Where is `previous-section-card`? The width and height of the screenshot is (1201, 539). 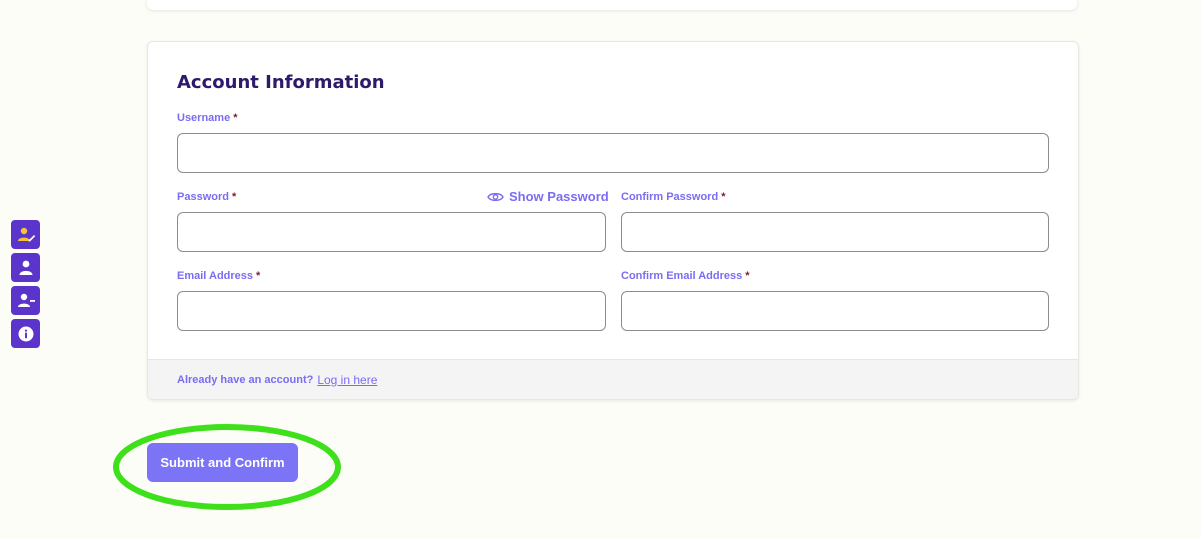
previous-section-card is located at coordinates (612, 5).